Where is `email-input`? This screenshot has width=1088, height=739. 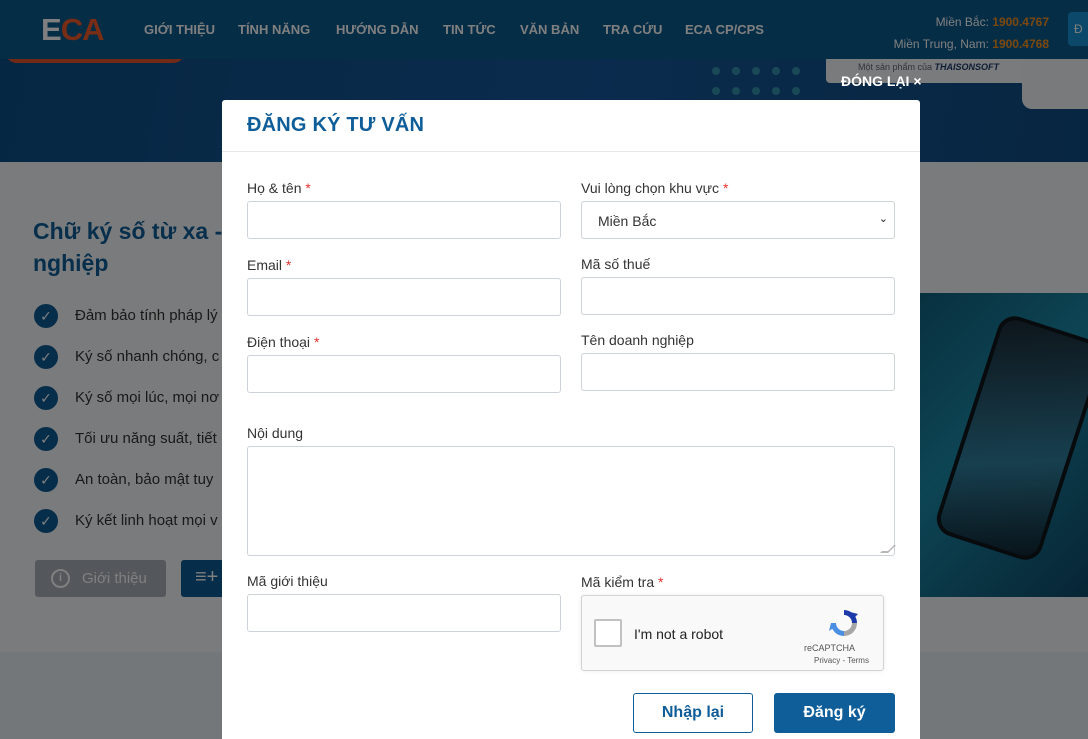 email-input is located at coordinates (404, 297).